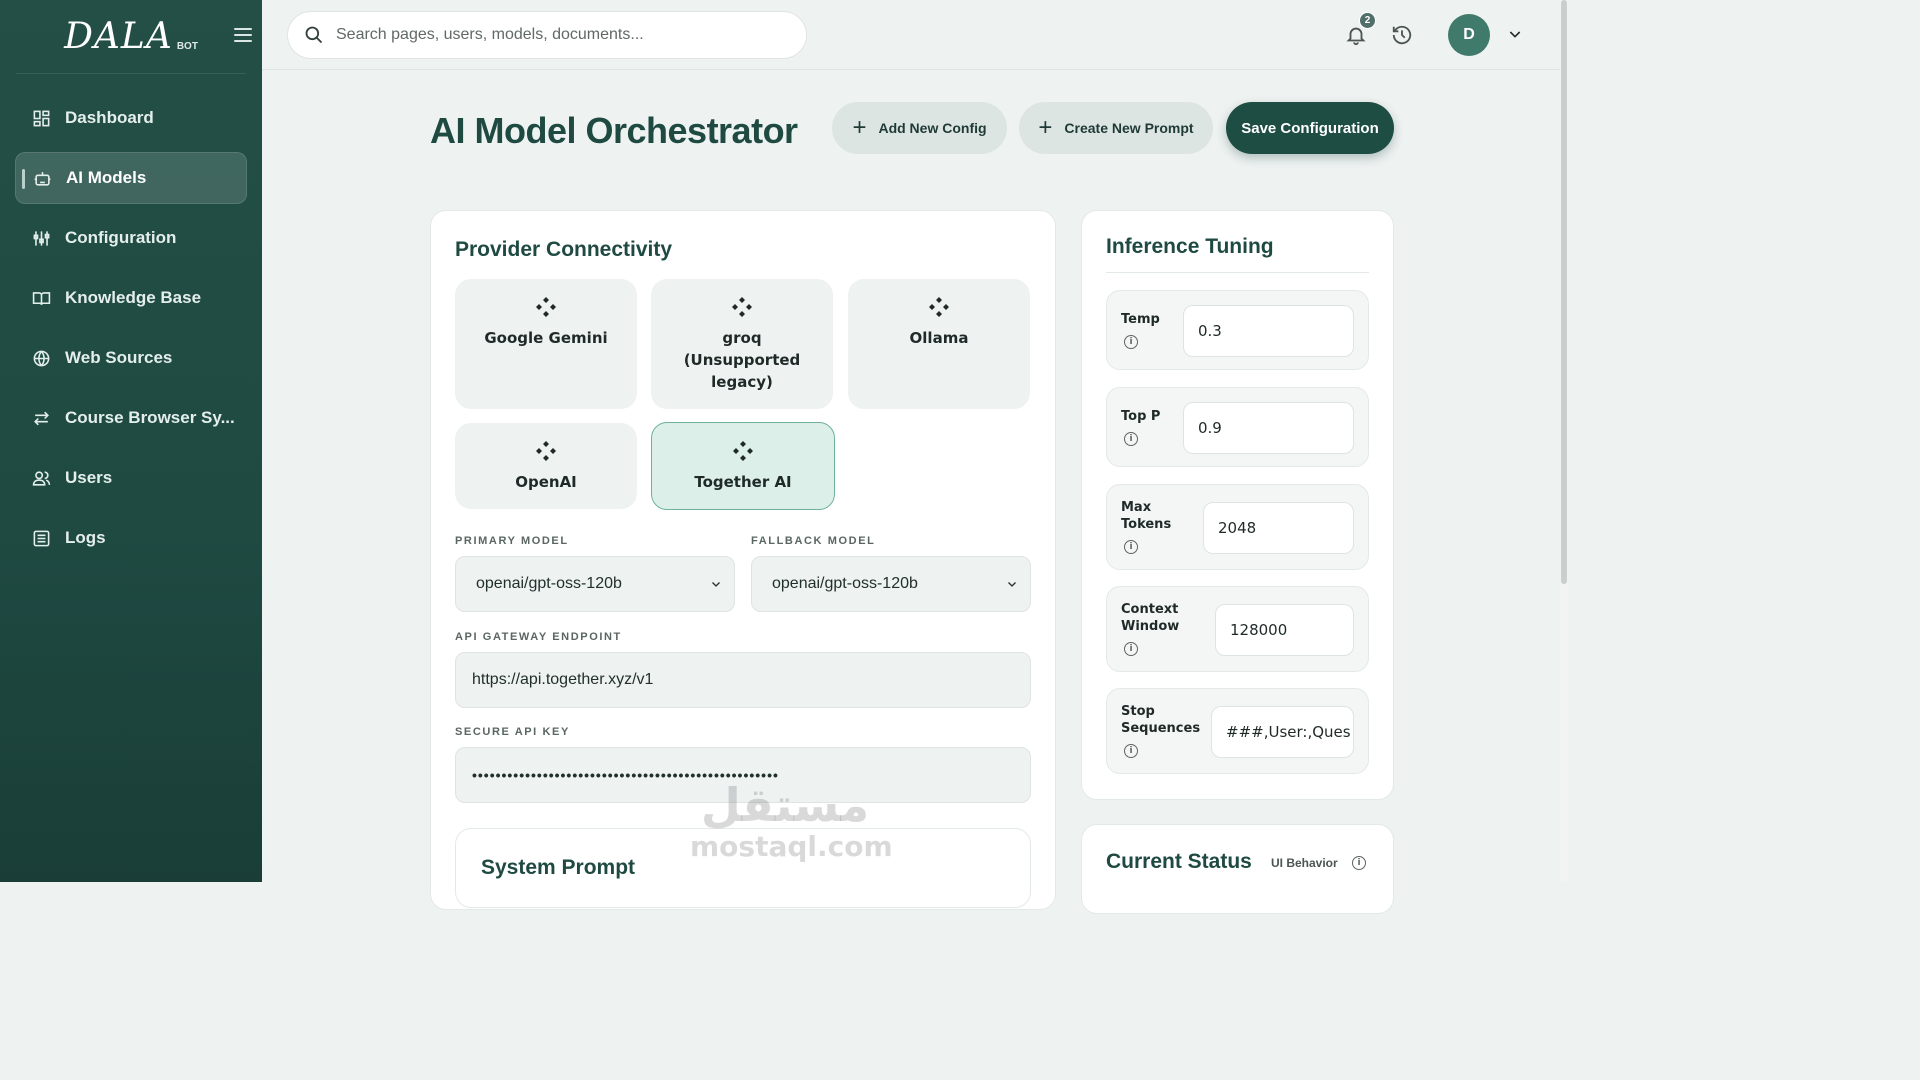 The image size is (1920, 1080). What do you see at coordinates (1284, 630) in the screenshot?
I see `context-window-input: 128000` at bounding box center [1284, 630].